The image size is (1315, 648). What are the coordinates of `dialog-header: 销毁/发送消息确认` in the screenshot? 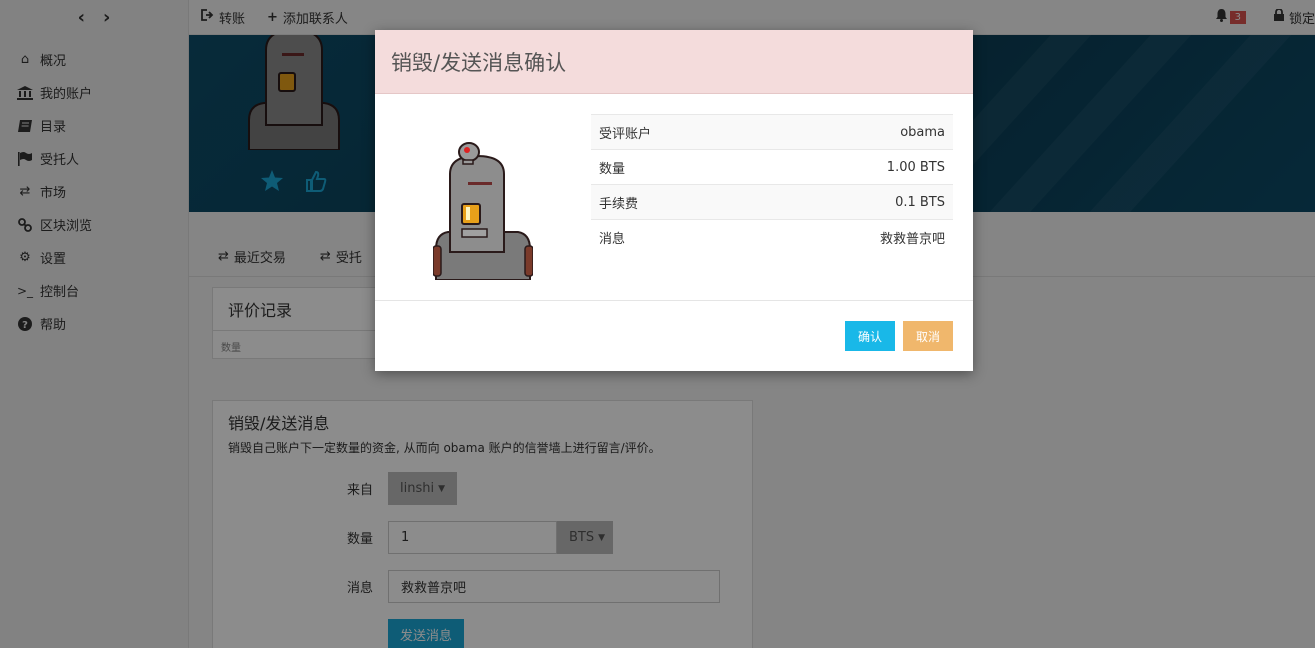 It's located at (674, 62).